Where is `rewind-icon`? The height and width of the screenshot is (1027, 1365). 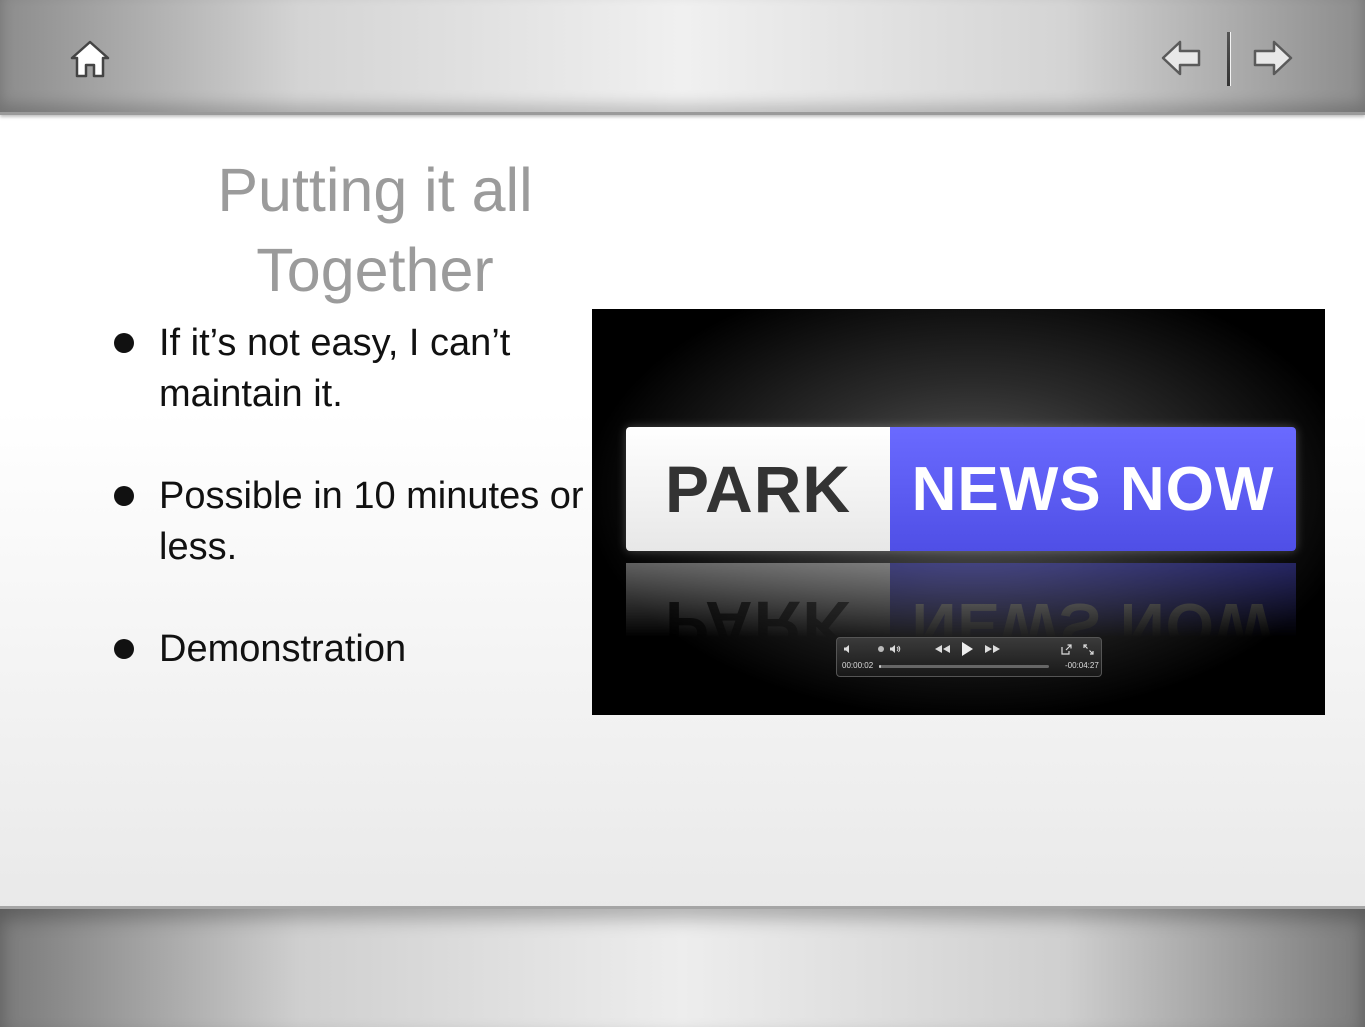
rewind-icon is located at coordinates (943, 649).